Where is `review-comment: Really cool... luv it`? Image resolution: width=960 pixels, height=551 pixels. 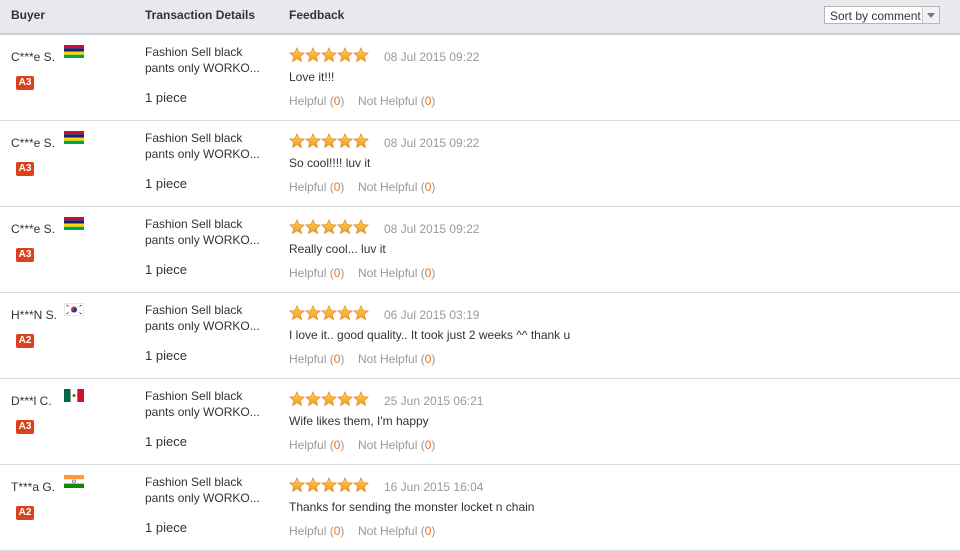 review-comment: Really cool... luv it is located at coordinates (337, 249).